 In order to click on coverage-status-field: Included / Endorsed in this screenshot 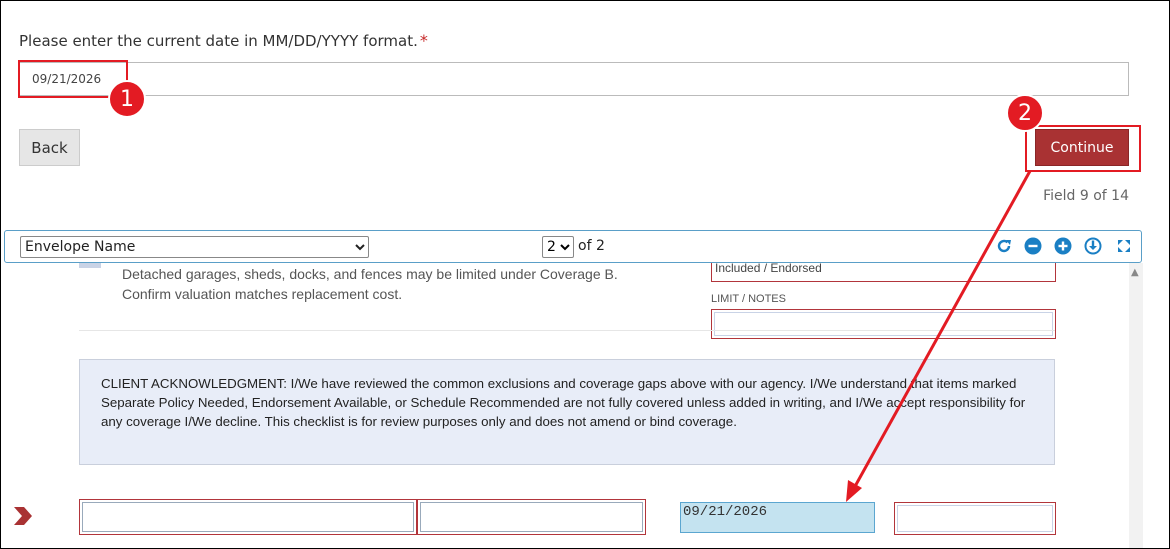, I will do `click(883, 272)`.